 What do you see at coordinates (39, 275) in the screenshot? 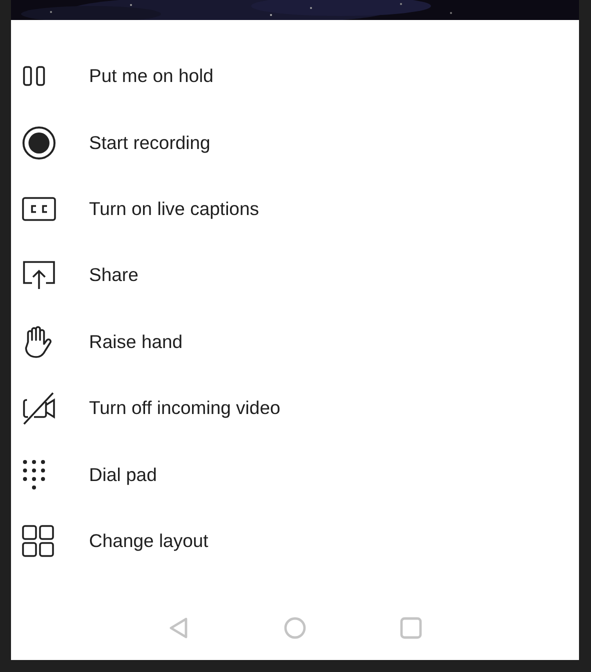
I see `share-screen-icon` at bounding box center [39, 275].